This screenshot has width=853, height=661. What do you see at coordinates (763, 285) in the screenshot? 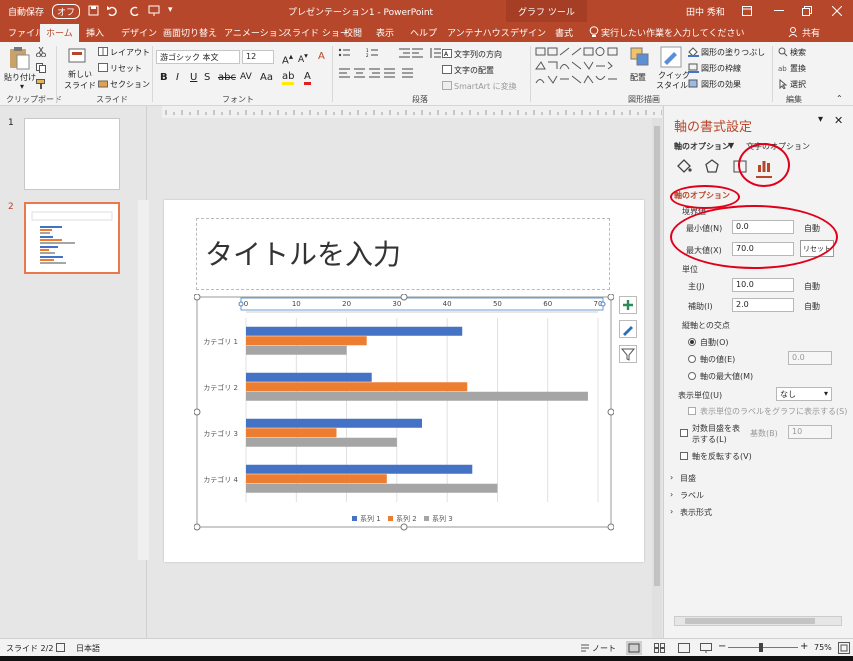
I see `major-unit-input: 10.0` at bounding box center [763, 285].